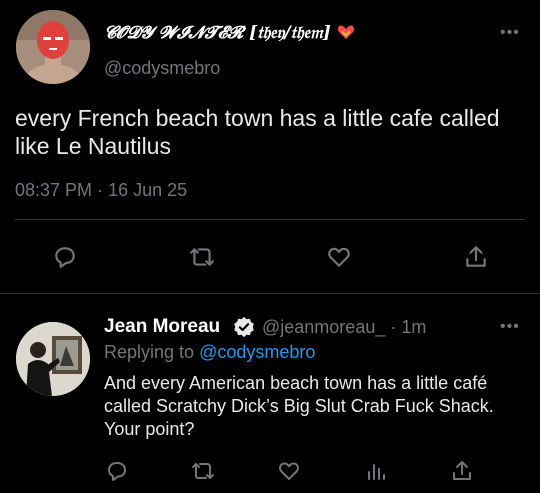 Image resolution: width=540 pixels, height=493 pixels. What do you see at coordinates (53, 190) in the screenshot?
I see `tweet-time: 08:37 PM` at bounding box center [53, 190].